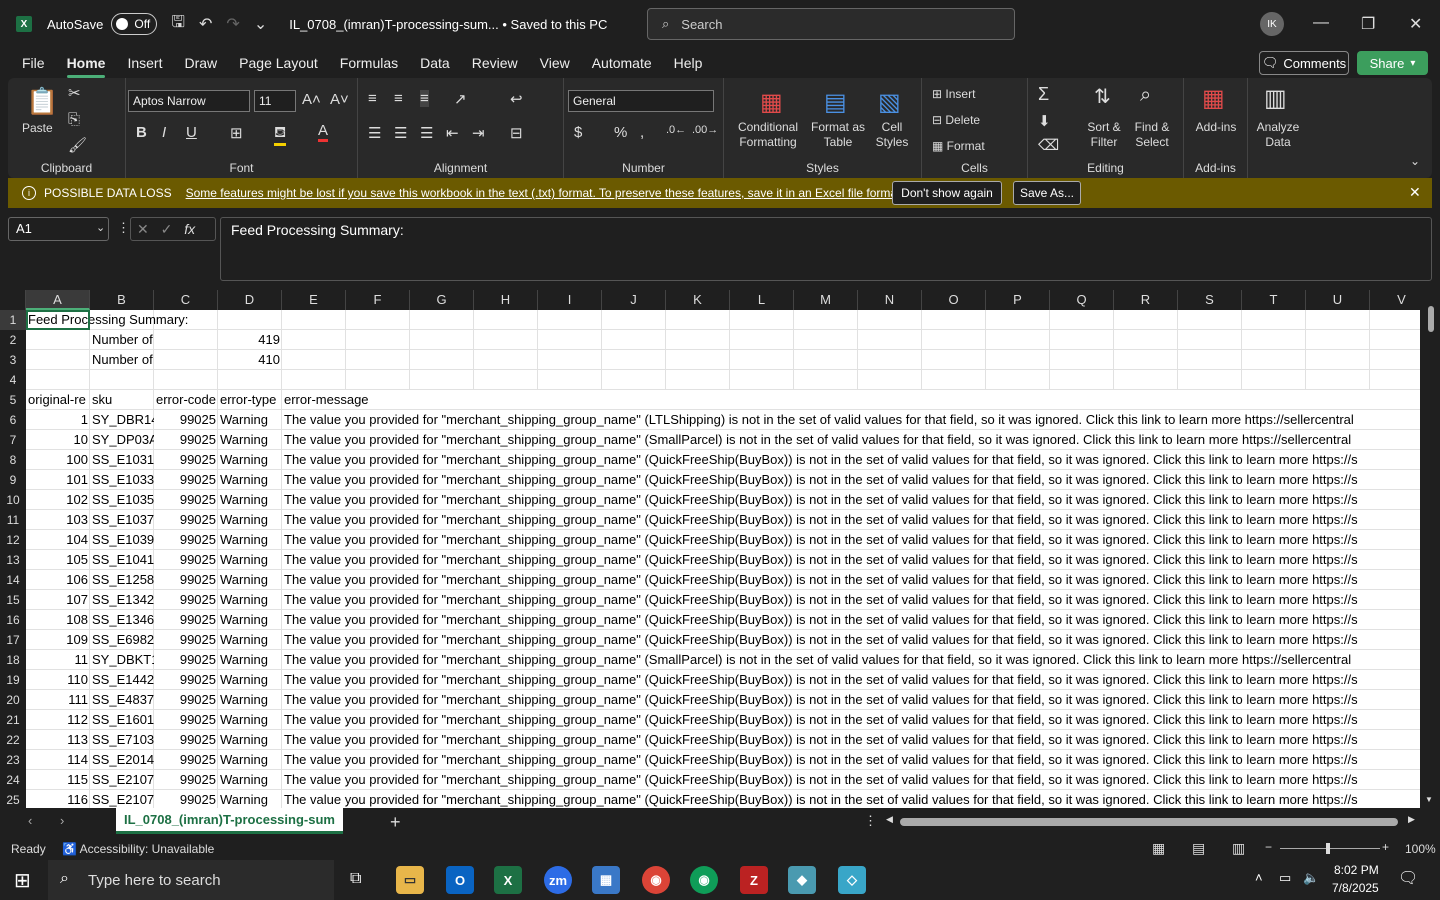 Image resolution: width=1440 pixels, height=900 pixels. I want to click on cell-d13: Warning, so click(250, 560).